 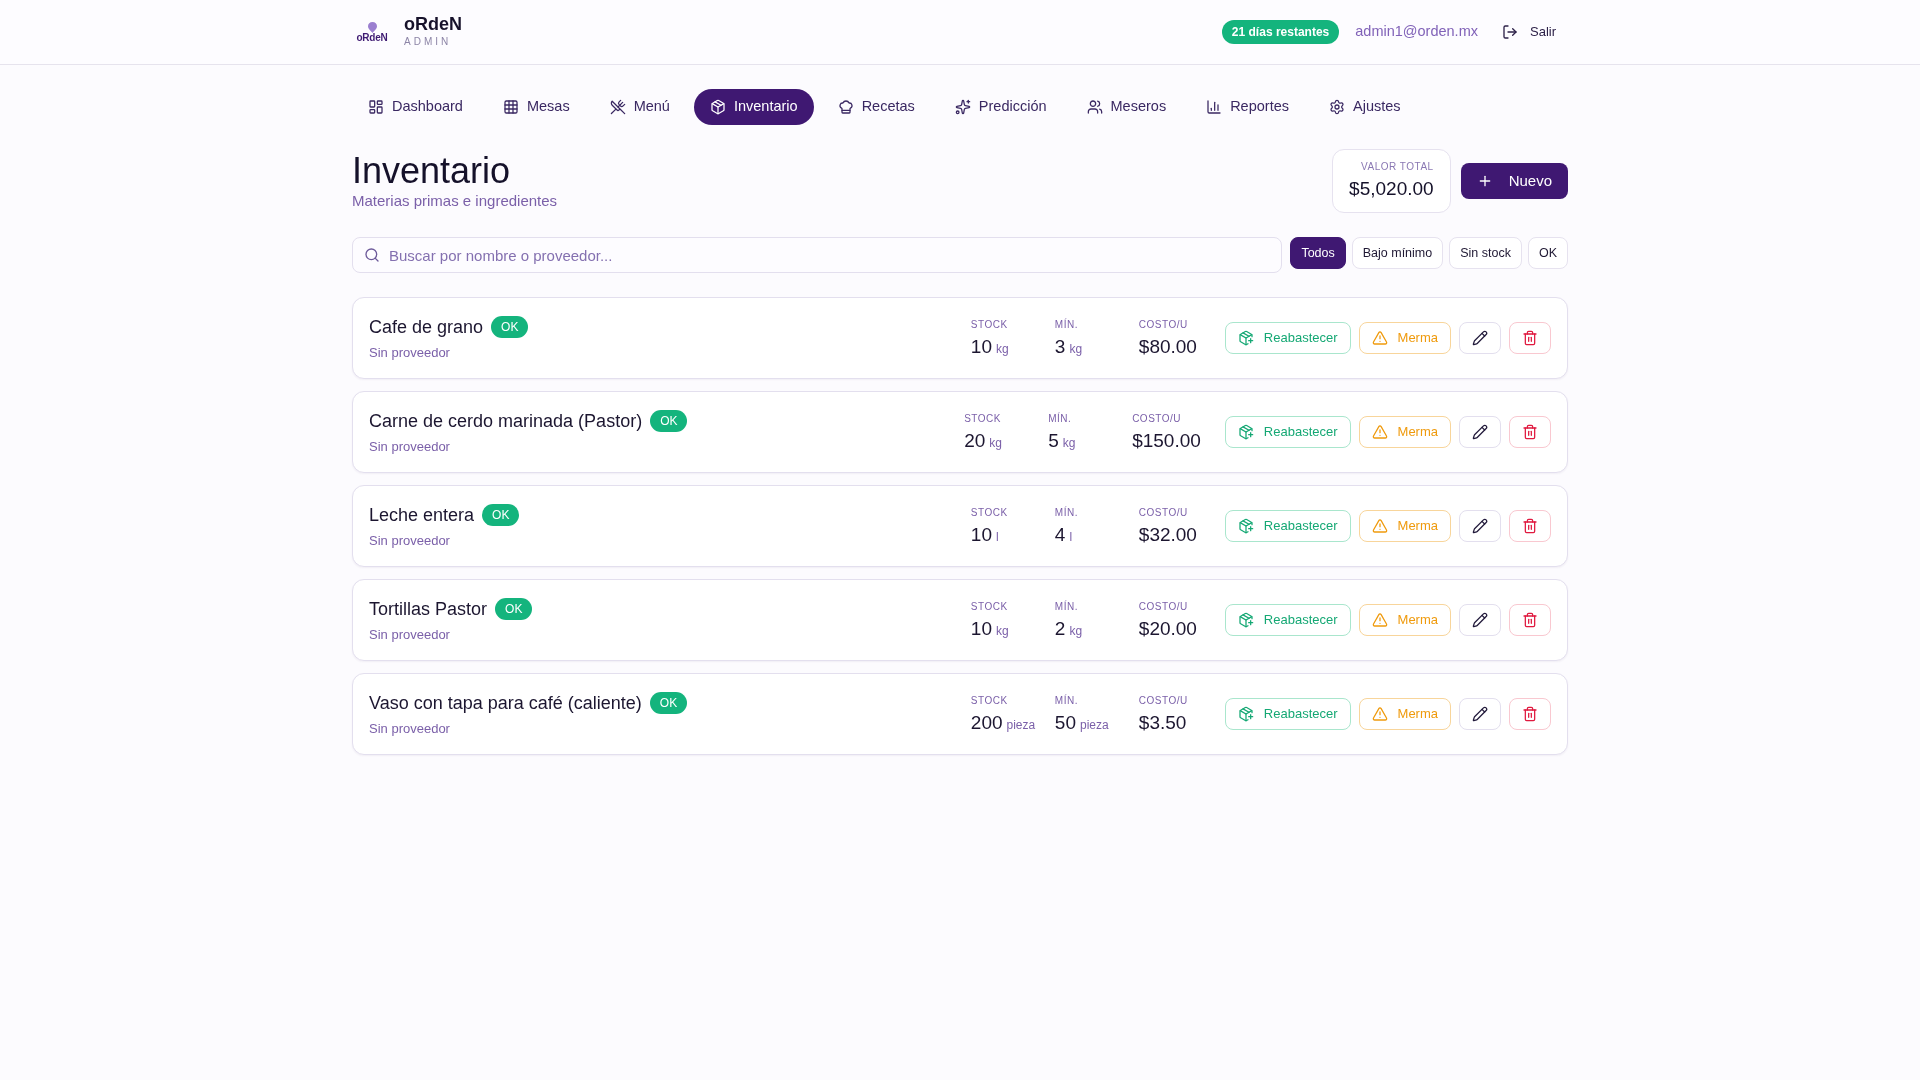 I want to click on stat-value: $3.50, so click(x=1162, y=723).